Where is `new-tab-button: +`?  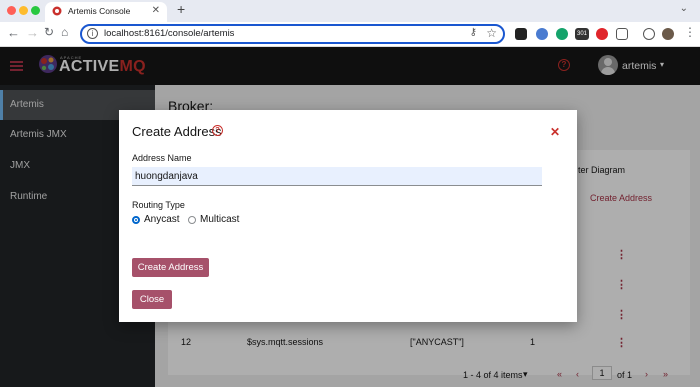 new-tab-button: + is located at coordinates (181, 9).